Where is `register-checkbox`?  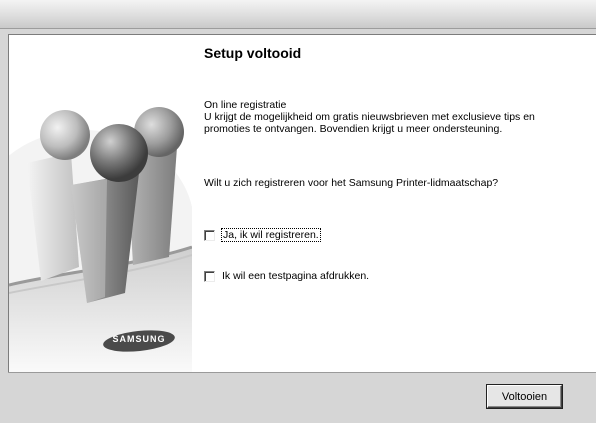 register-checkbox is located at coordinates (209, 235).